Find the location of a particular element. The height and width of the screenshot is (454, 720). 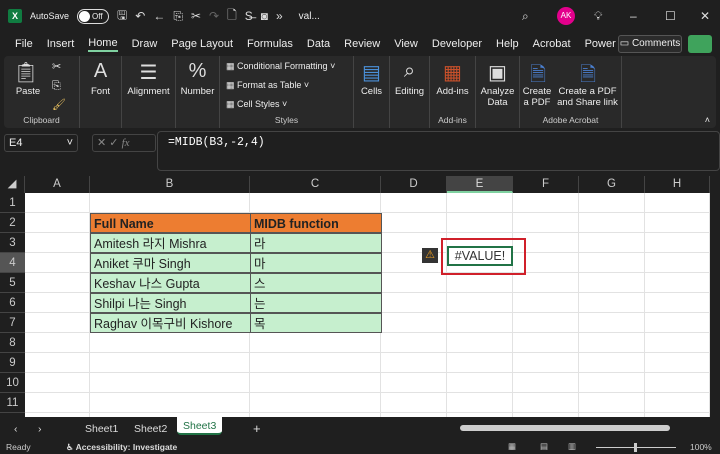

column-header-A: A is located at coordinates (57, 184).